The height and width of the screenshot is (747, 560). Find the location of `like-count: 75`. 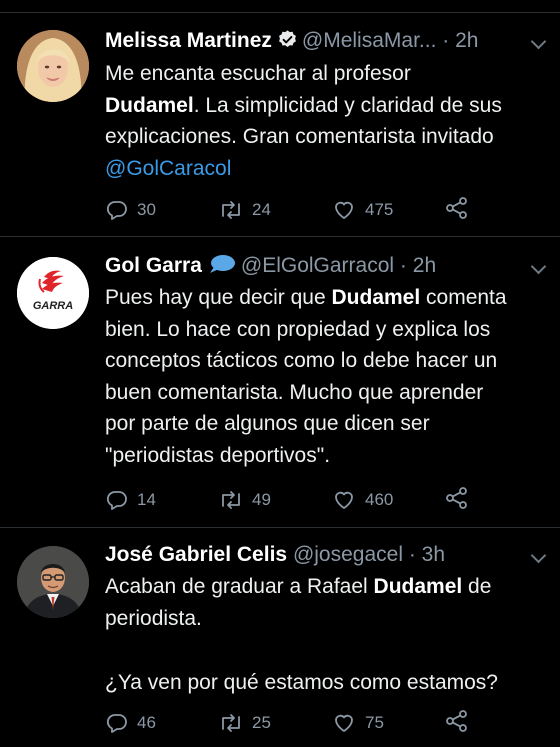

like-count: 75 is located at coordinates (374, 722).